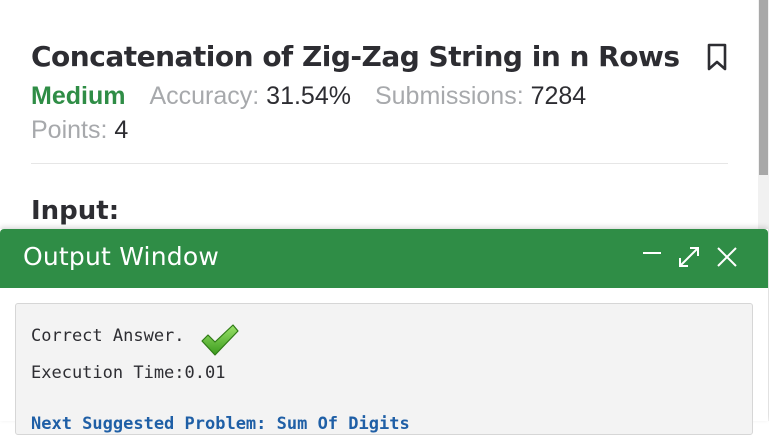  What do you see at coordinates (69, 130) in the screenshot?
I see `points-label: Points:` at bounding box center [69, 130].